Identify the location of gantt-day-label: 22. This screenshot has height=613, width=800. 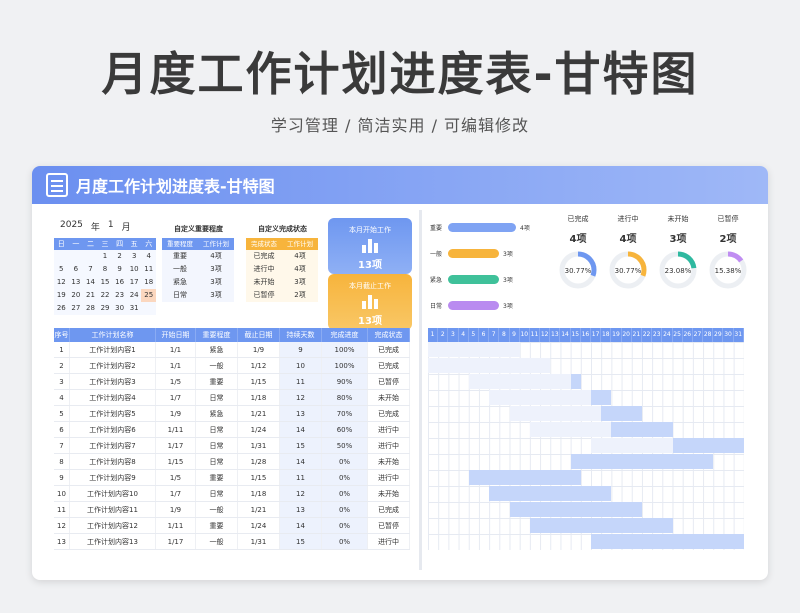
(647, 335).